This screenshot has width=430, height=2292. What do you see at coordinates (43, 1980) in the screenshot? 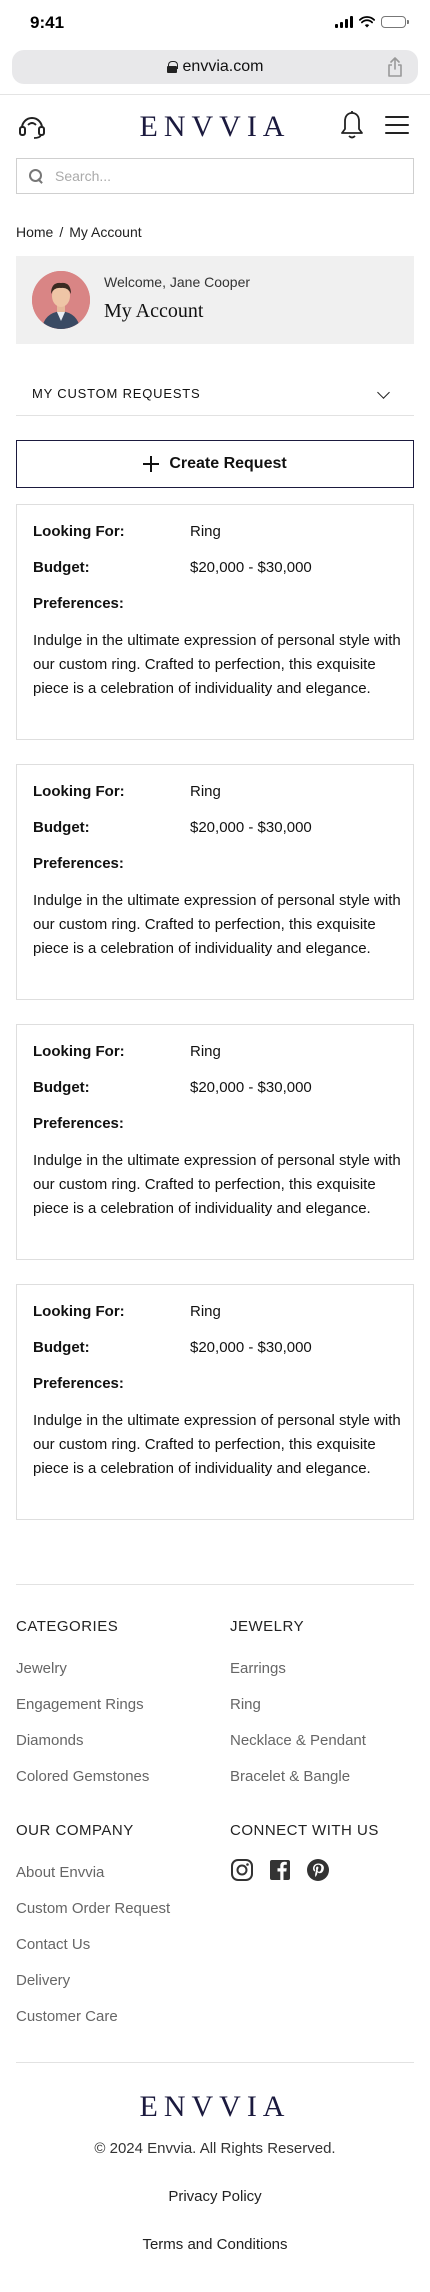
I see `footer-link: Delivery` at bounding box center [43, 1980].